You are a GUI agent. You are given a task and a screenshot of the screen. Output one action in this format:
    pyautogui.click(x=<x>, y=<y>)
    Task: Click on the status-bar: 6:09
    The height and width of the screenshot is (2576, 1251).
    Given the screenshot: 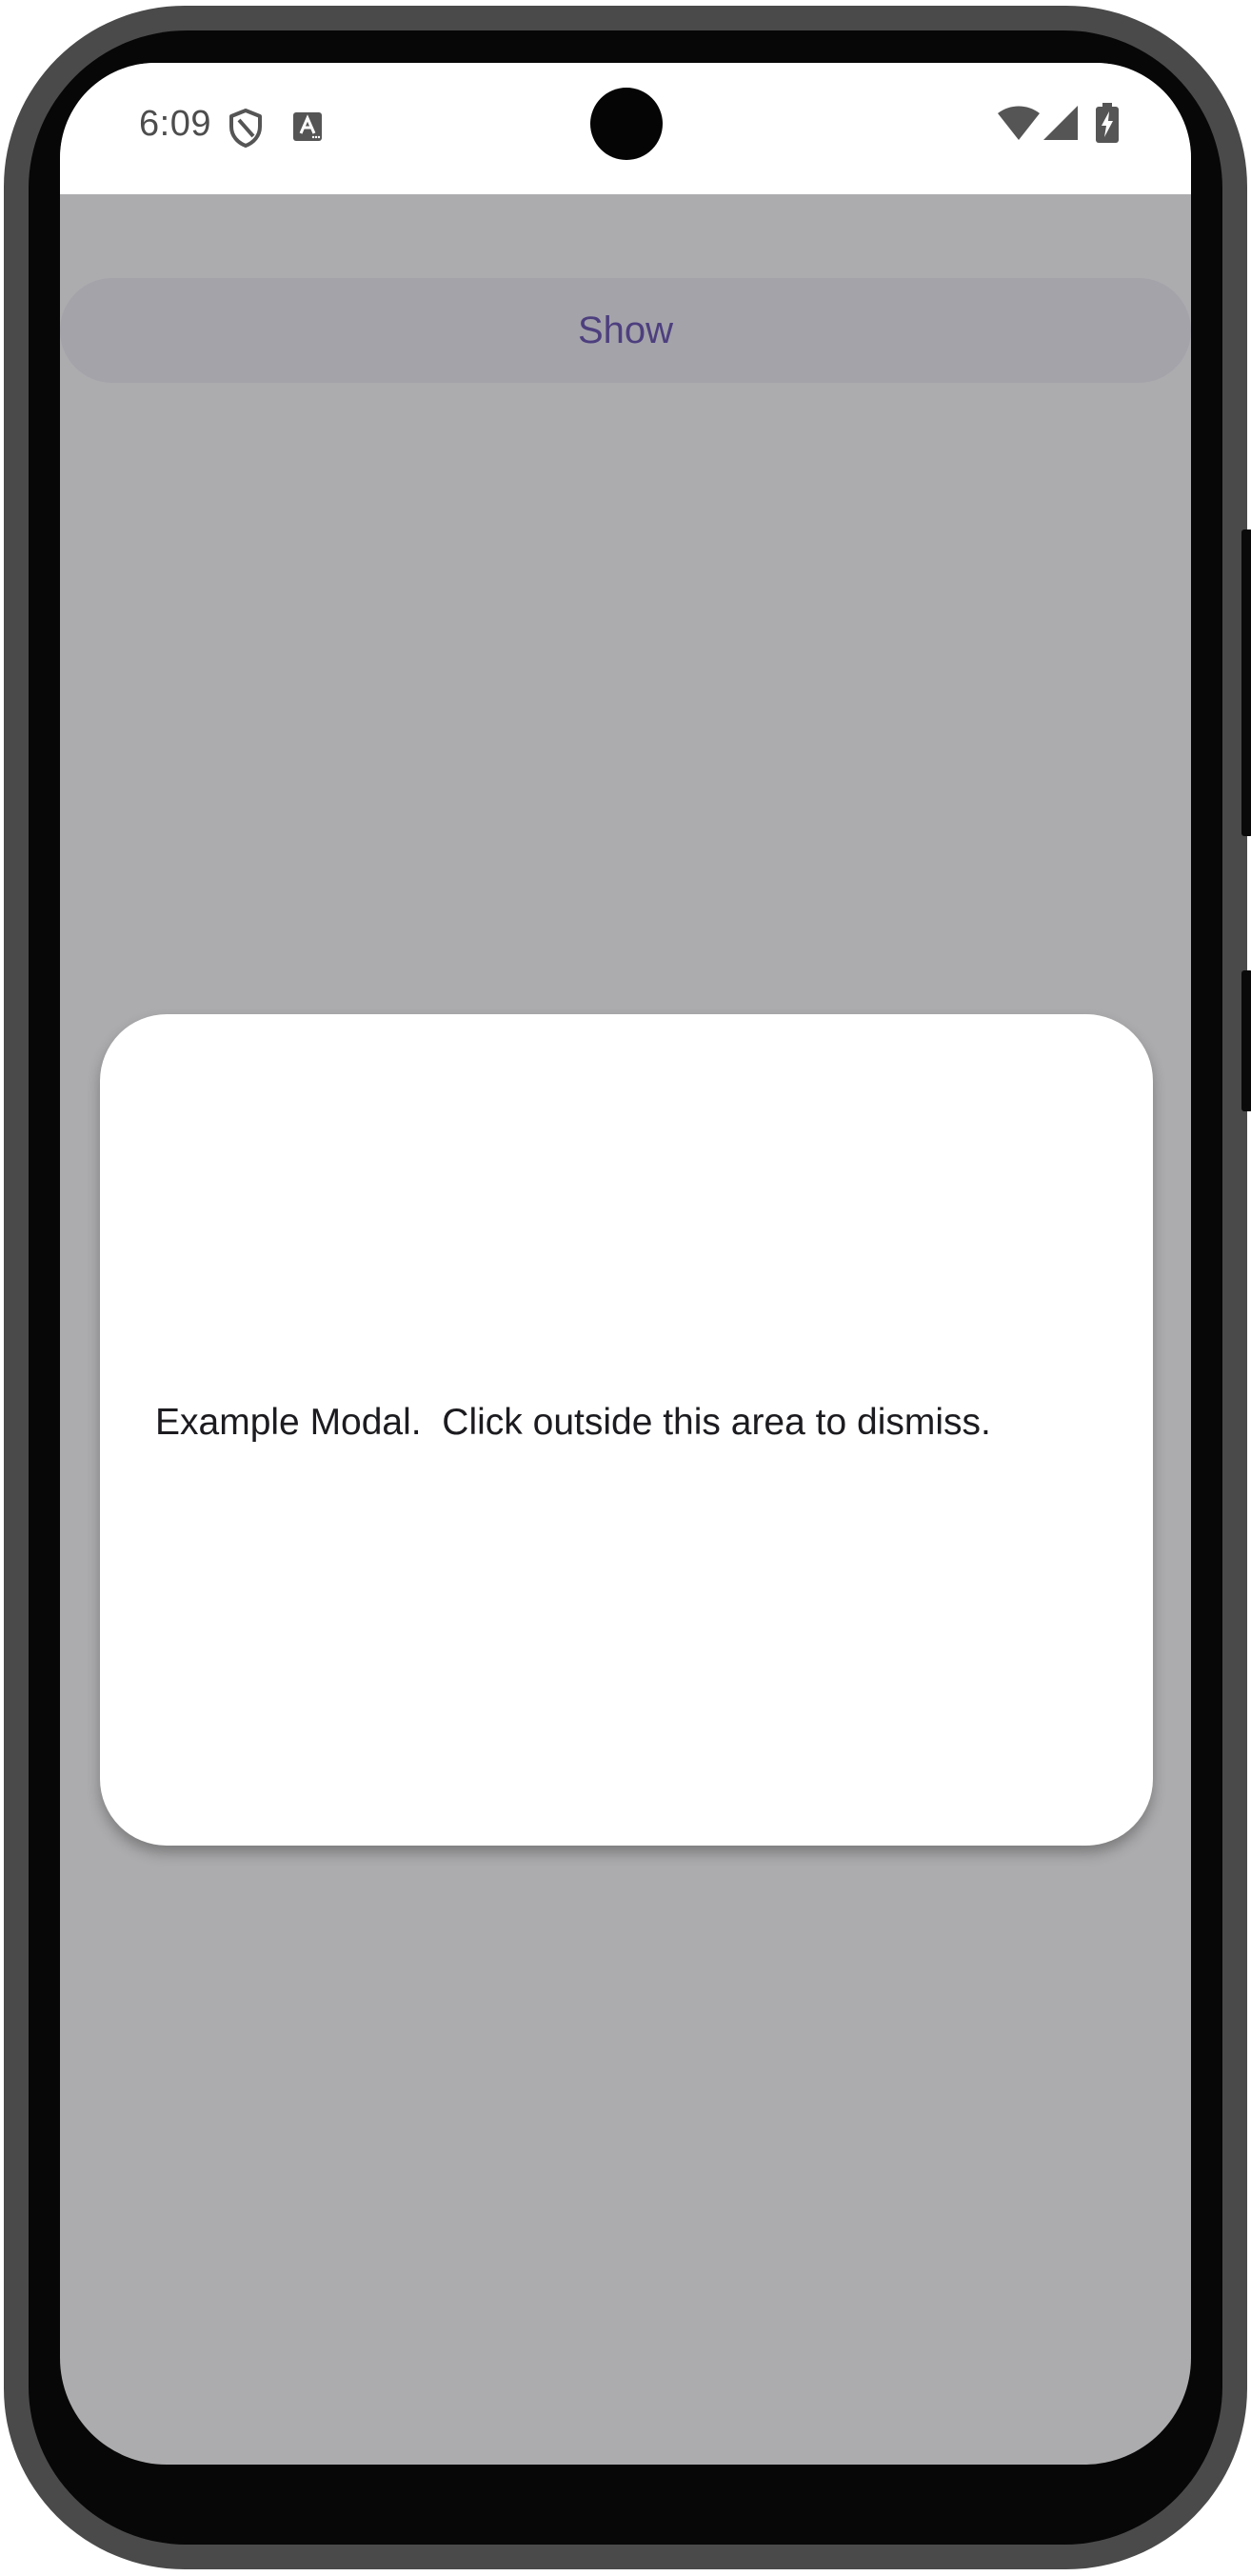 What is the action you would take?
    pyautogui.click(x=625, y=129)
    